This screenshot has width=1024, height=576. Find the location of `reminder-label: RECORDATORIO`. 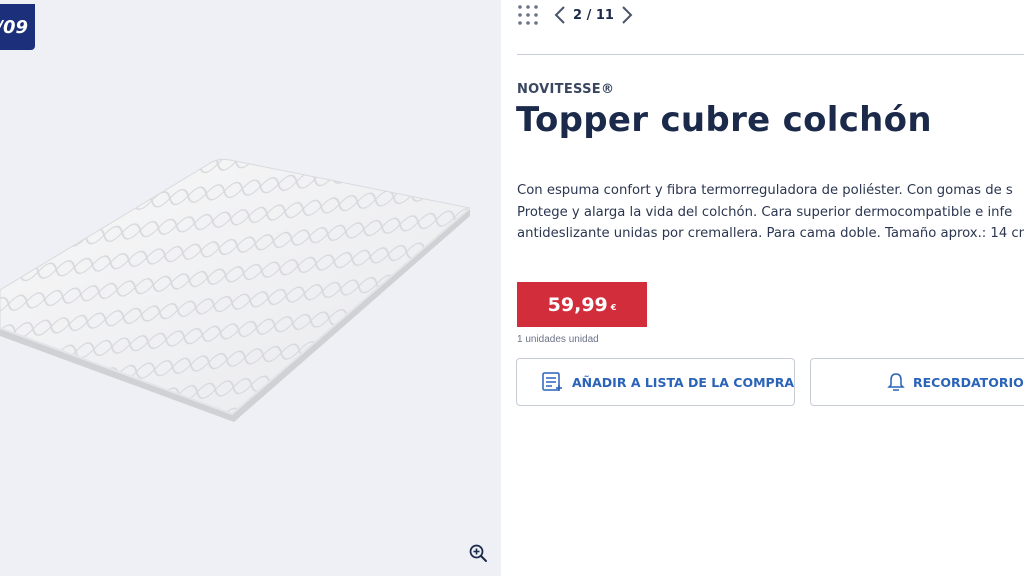

reminder-label: RECORDATORIO is located at coordinates (968, 382).